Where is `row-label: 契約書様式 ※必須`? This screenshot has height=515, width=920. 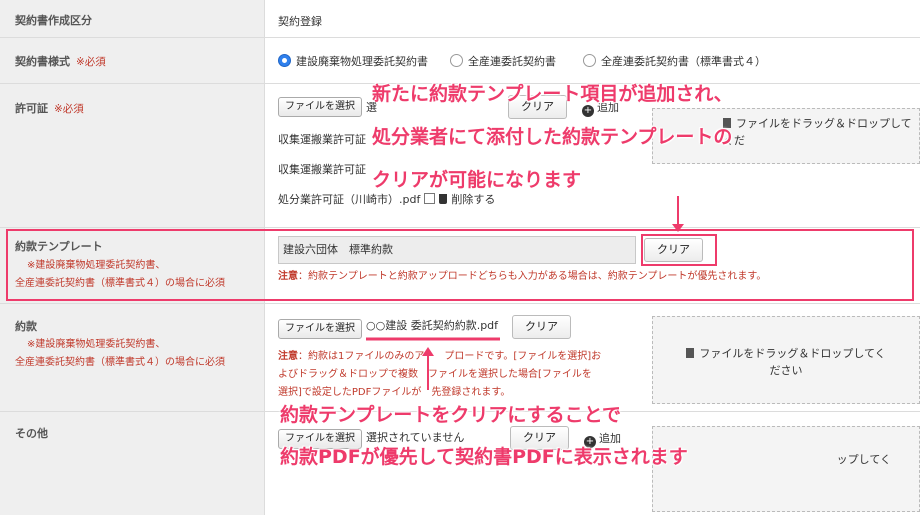
row-label: 契約書様式 ※必須 is located at coordinates (132, 60).